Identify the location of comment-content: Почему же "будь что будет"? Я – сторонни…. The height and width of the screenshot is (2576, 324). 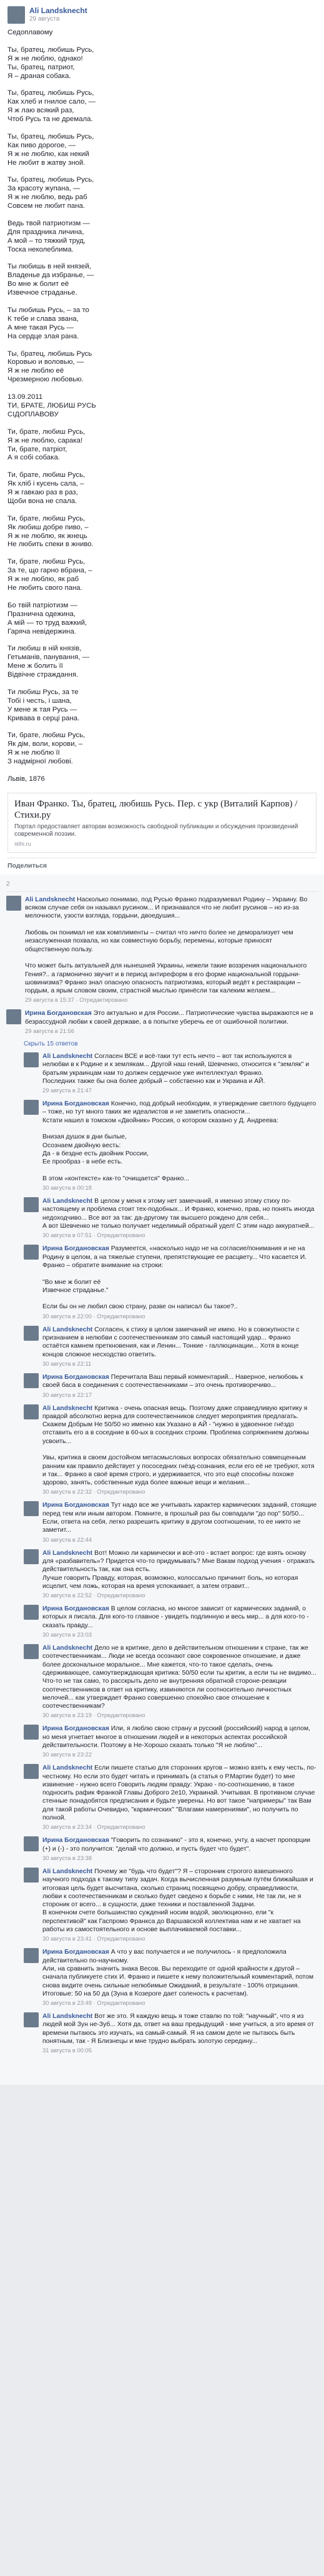
(177, 1901).